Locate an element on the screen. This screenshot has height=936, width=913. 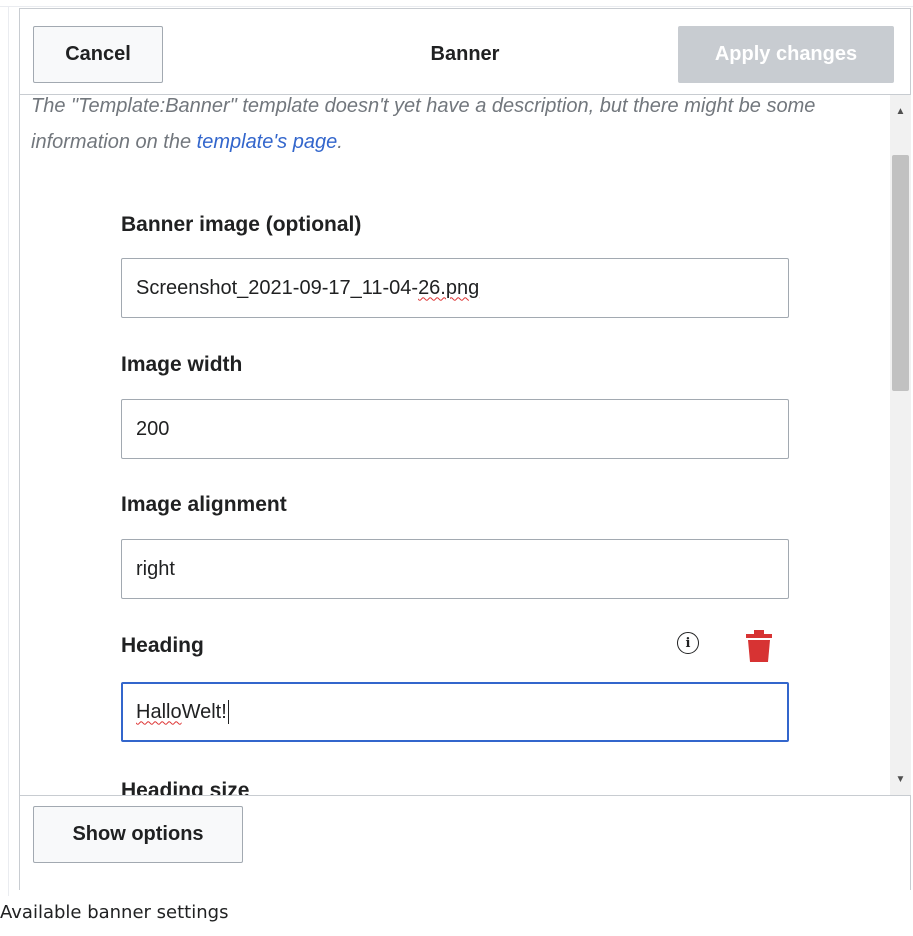
banner-image-label: Banner image (optional) is located at coordinates (241, 224).